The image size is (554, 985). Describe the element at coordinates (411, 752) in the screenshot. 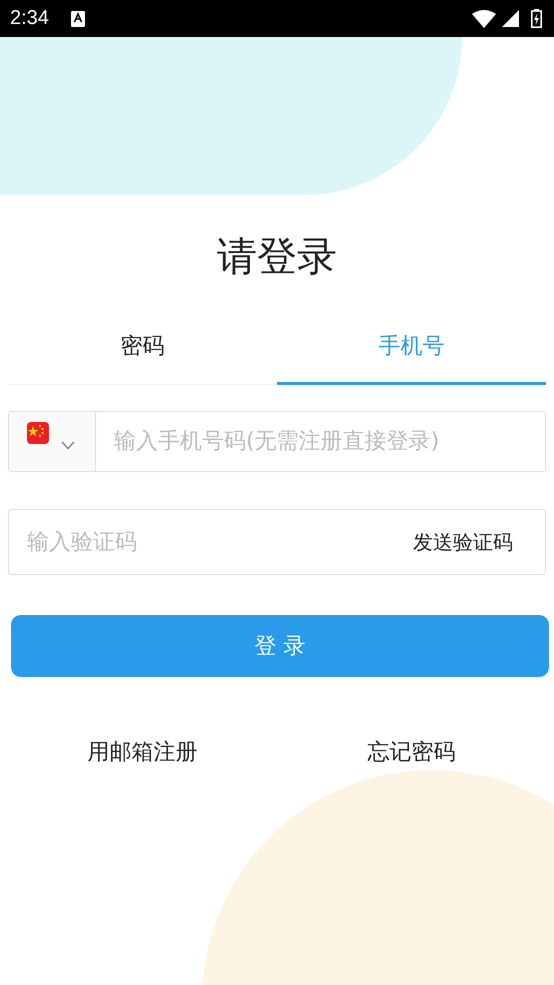

I see `text-link: 忘记密码` at that location.